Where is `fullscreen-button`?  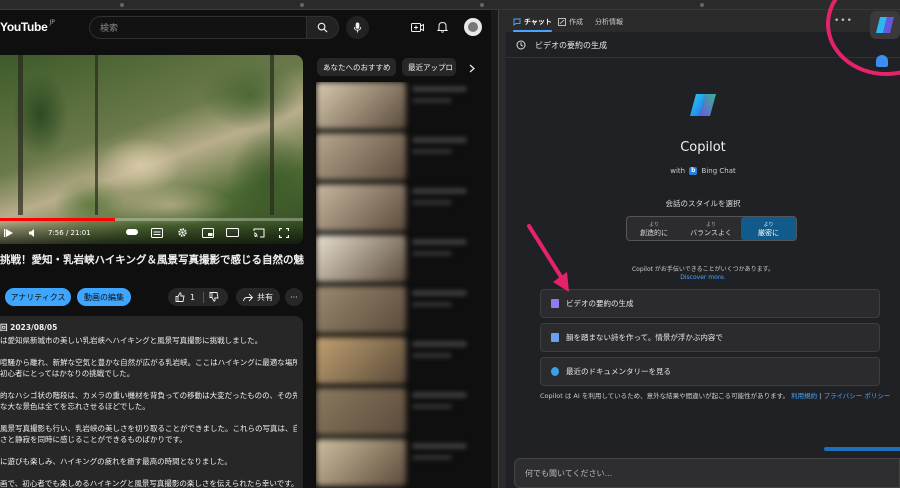 fullscreen-button is located at coordinates (283, 232).